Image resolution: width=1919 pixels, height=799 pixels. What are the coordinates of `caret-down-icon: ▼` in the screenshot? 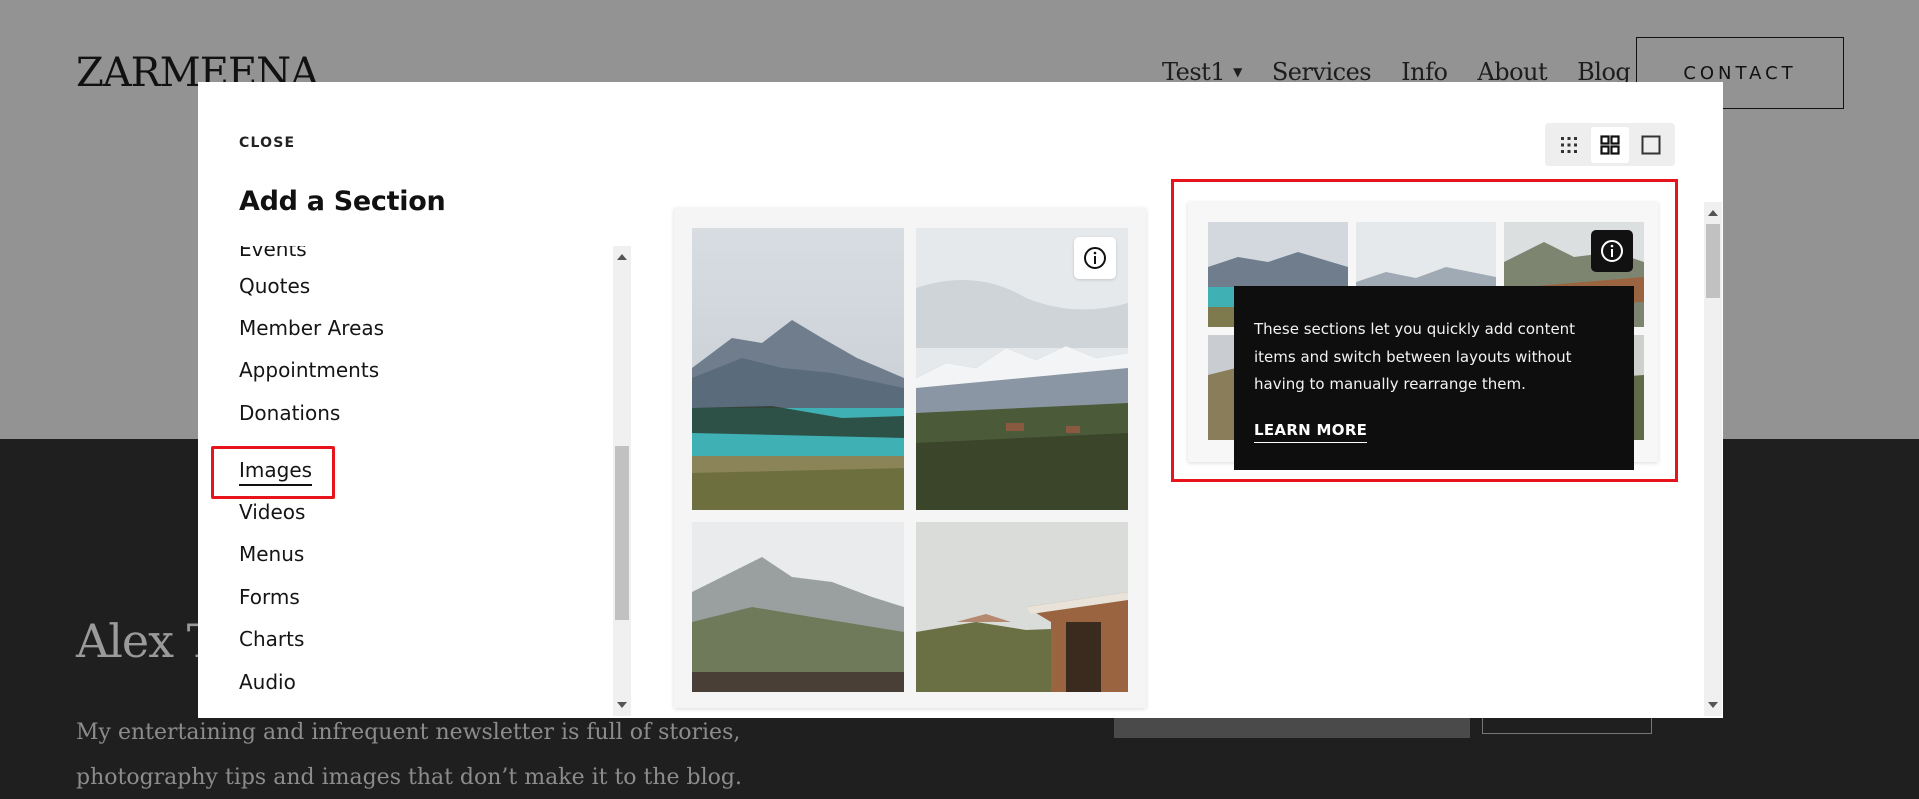 It's located at (1237, 72).